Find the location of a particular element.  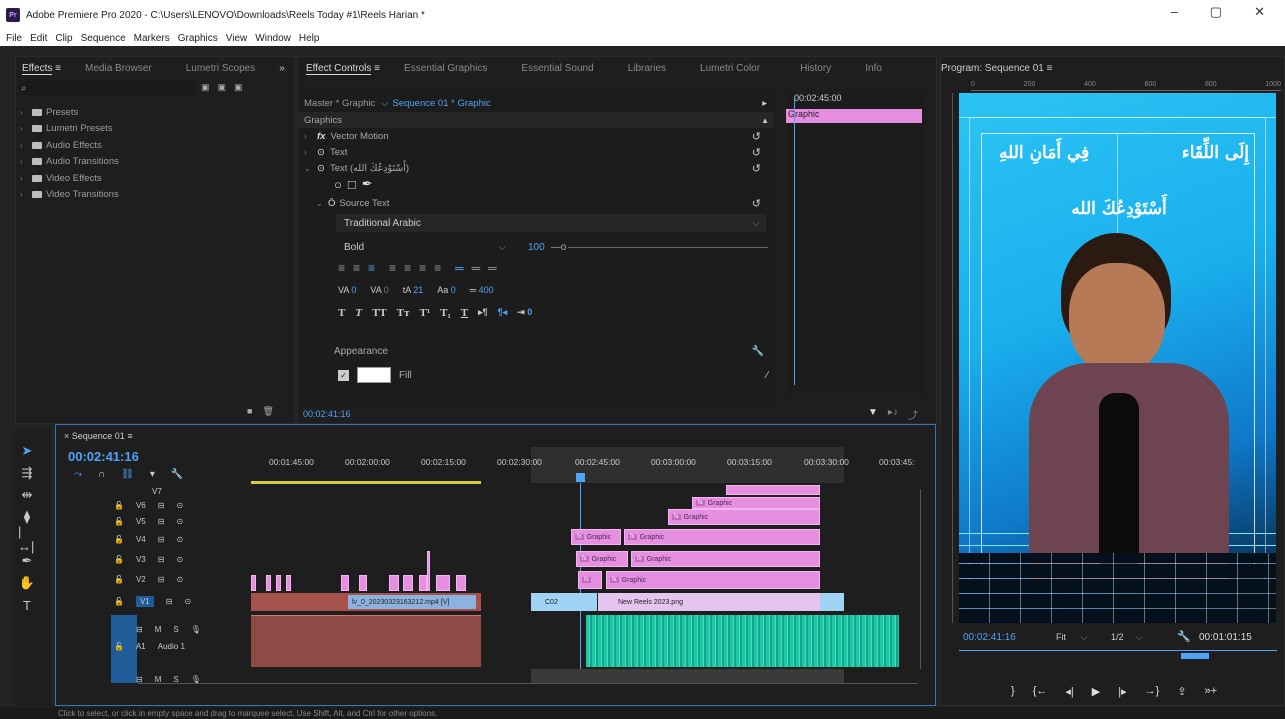

tab-width-field: ⇥ 0 is located at coordinates (524, 313).